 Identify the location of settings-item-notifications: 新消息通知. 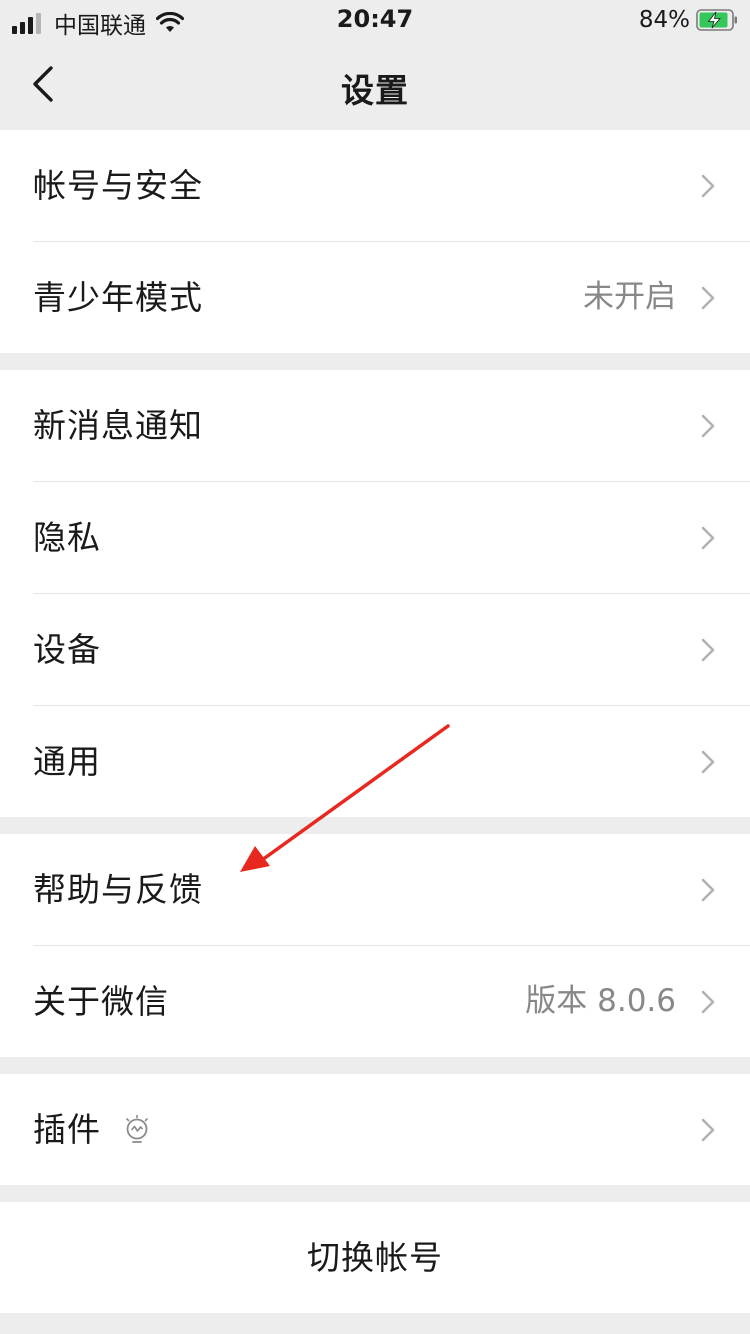
(375, 425).